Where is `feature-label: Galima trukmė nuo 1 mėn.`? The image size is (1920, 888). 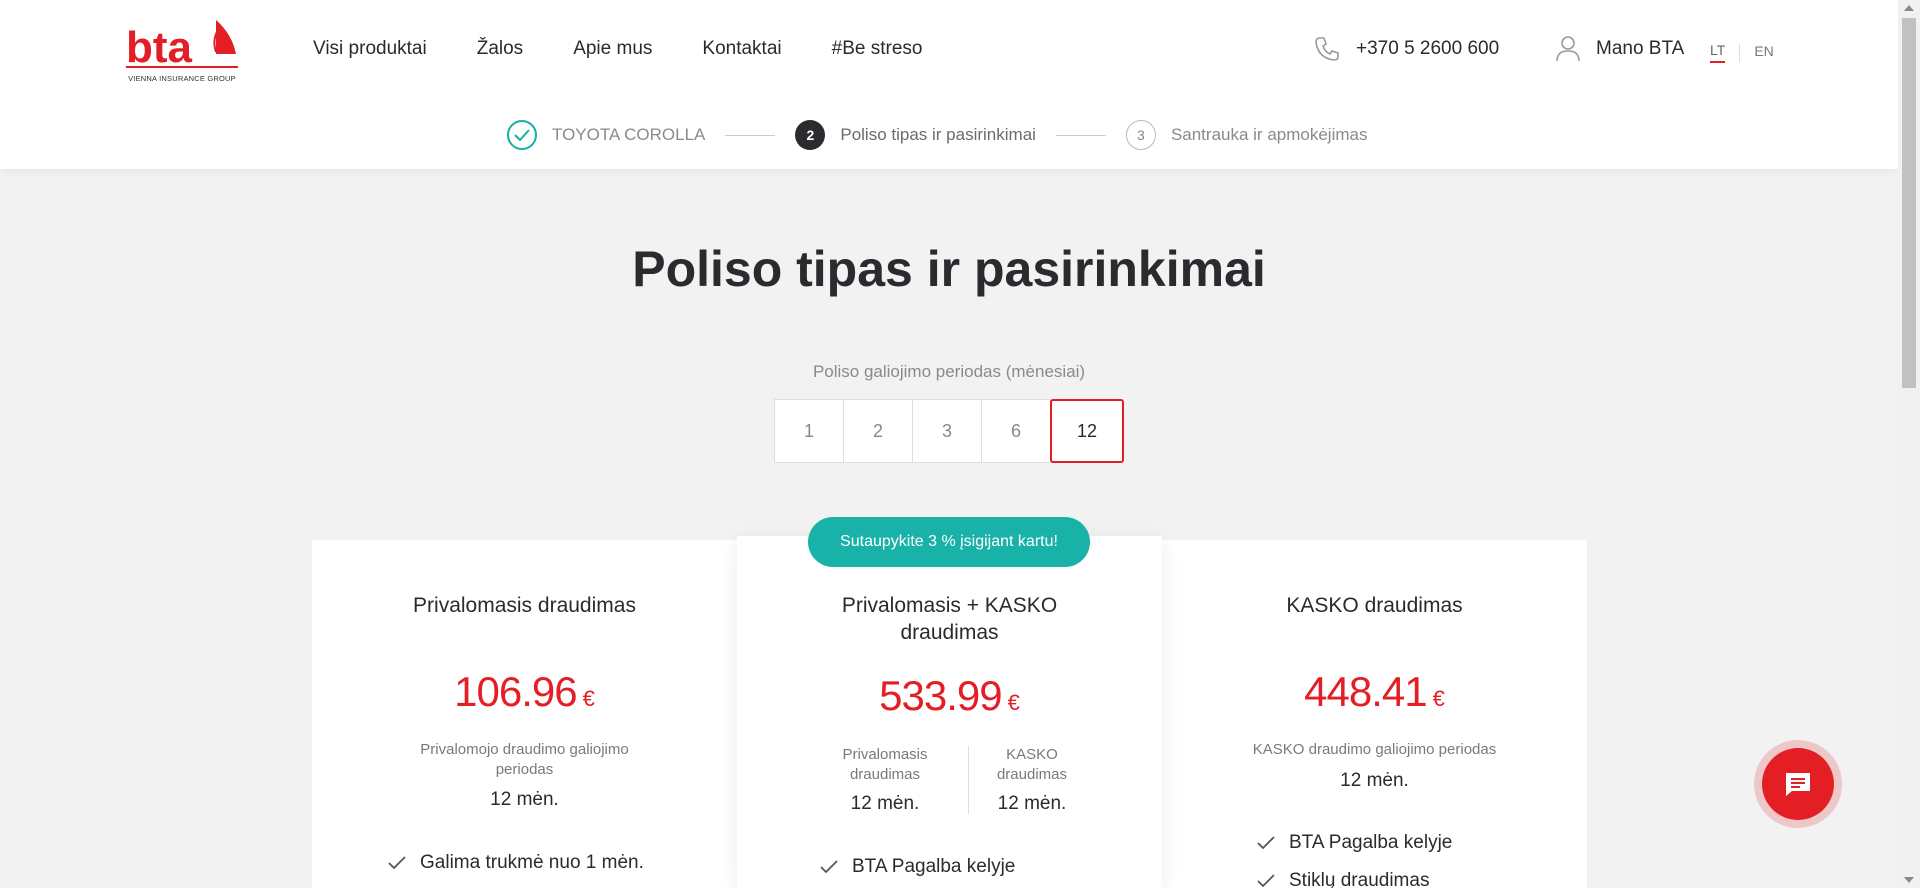 feature-label: Galima trukmė nuo 1 mėn. is located at coordinates (532, 862).